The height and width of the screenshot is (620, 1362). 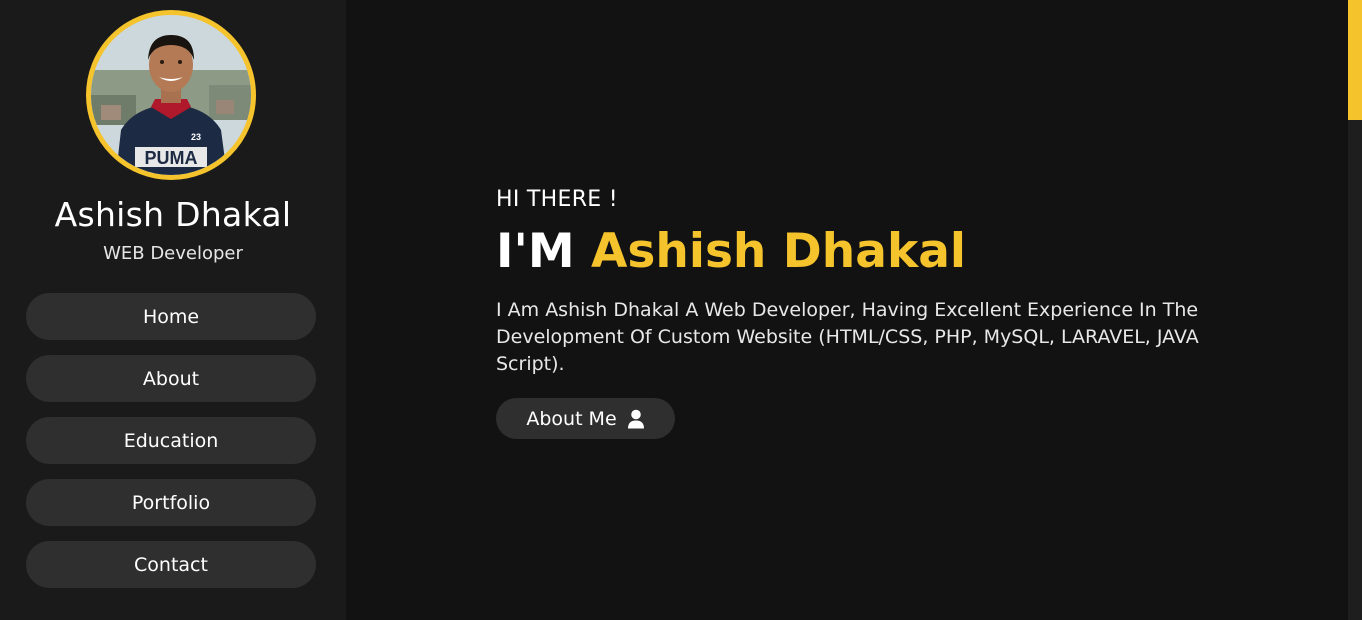 I want to click on sidebar-nav: Home About Education Portfolio Contact, so click(x=171, y=448).